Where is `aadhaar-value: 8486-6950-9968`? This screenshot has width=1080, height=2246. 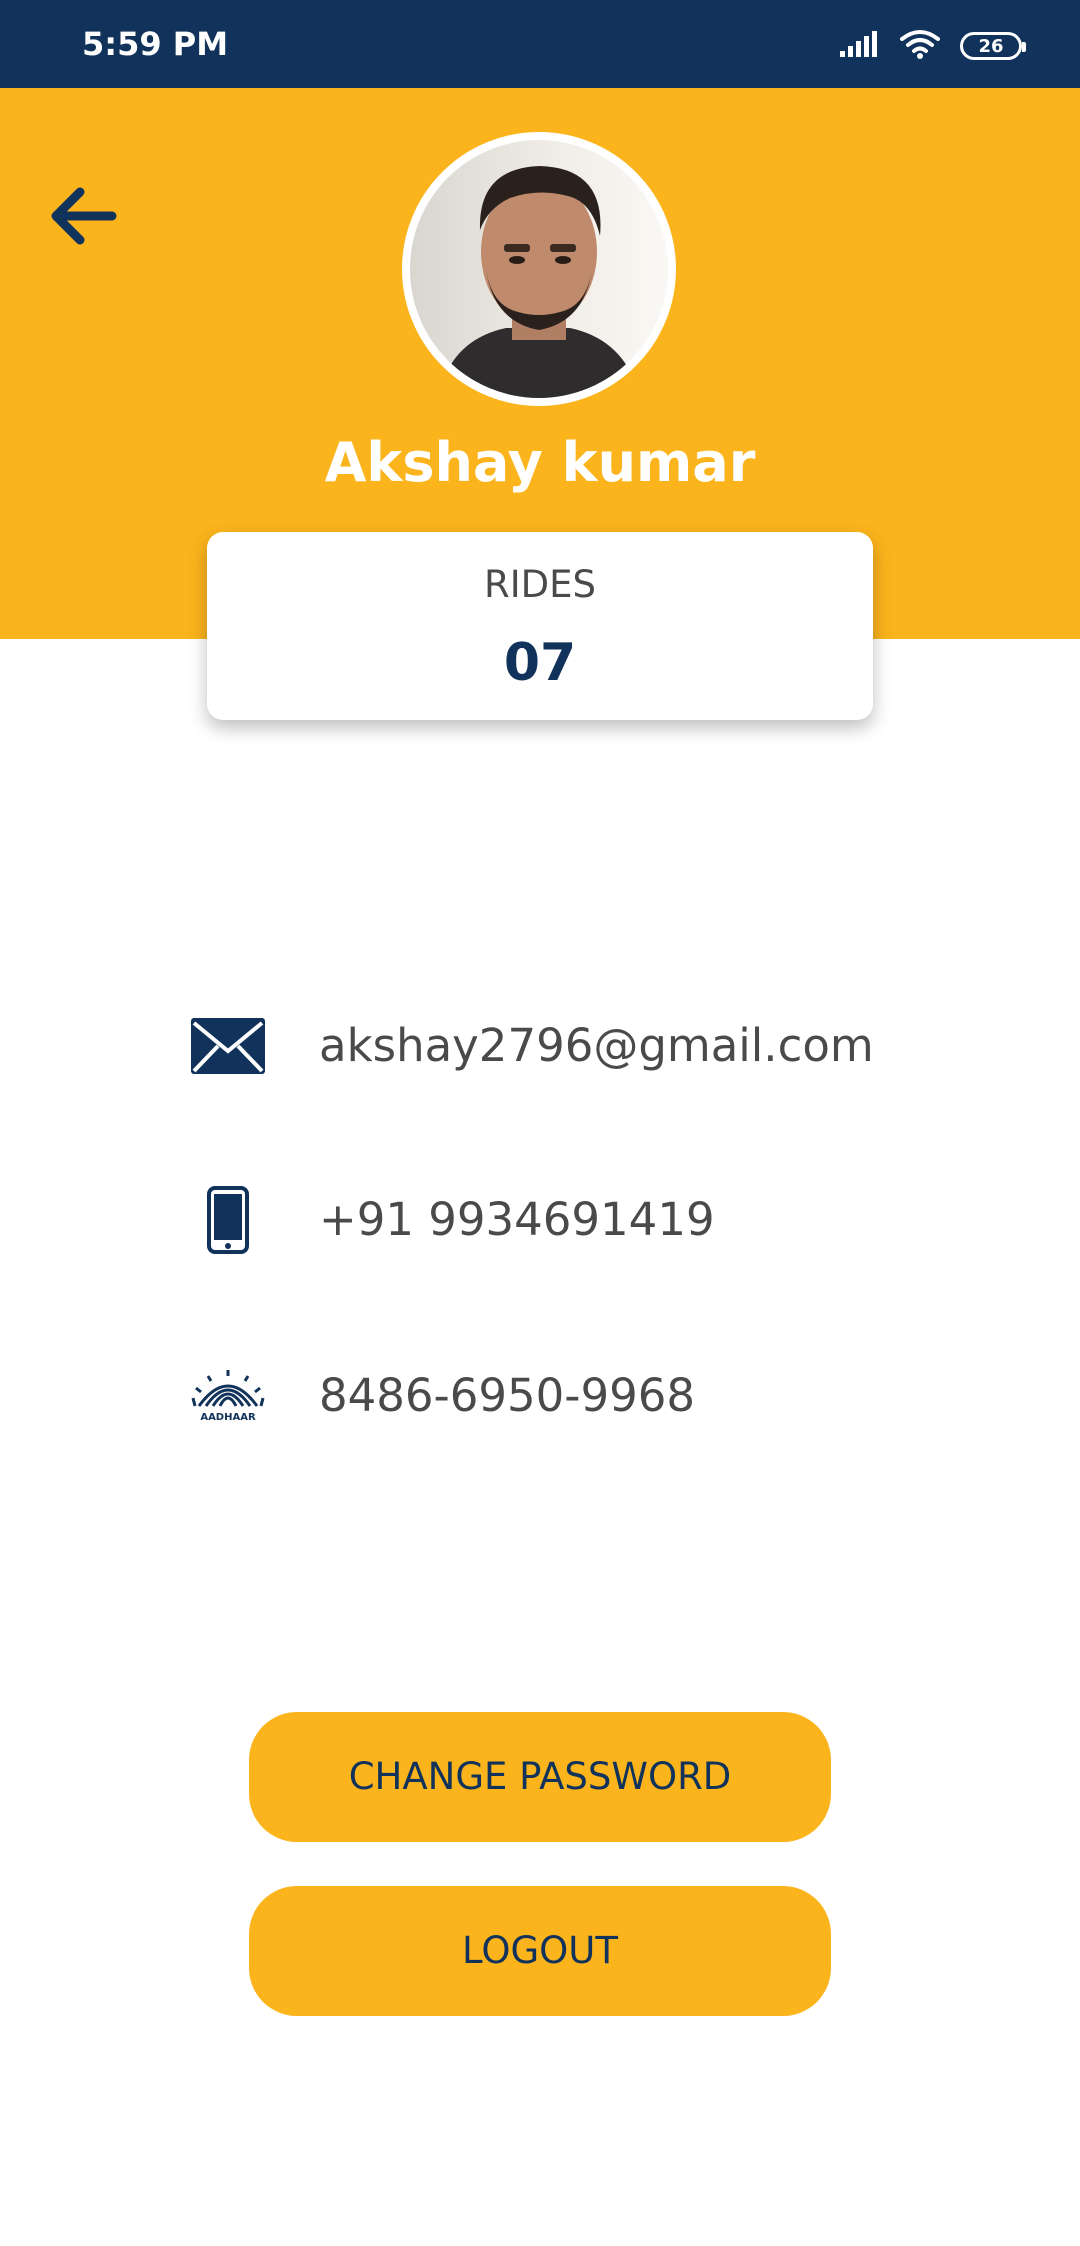 aadhaar-value: 8486-6950-9968 is located at coordinates (507, 1395).